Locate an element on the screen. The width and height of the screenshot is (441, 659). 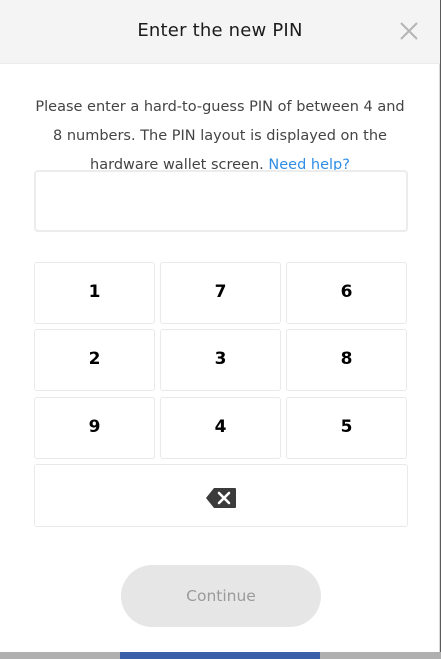
key-label: 2 is located at coordinates (94, 359).